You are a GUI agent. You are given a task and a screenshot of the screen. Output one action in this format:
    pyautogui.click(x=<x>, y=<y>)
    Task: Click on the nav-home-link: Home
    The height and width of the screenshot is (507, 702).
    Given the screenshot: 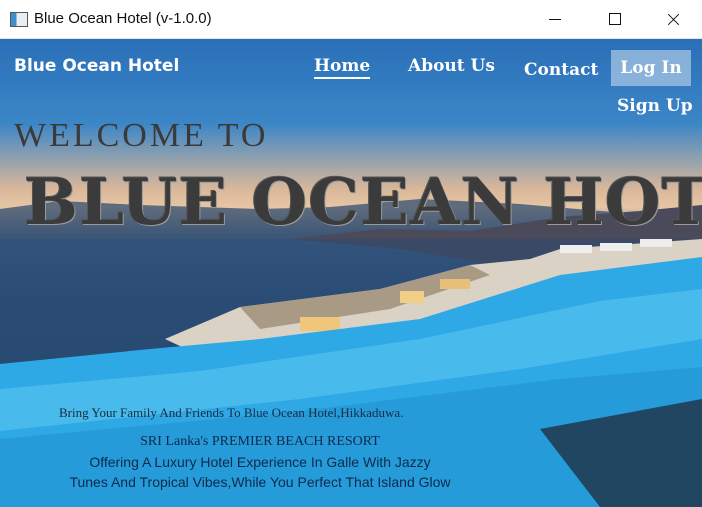 What is the action you would take?
    pyautogui.click(x=342, y=67)
    